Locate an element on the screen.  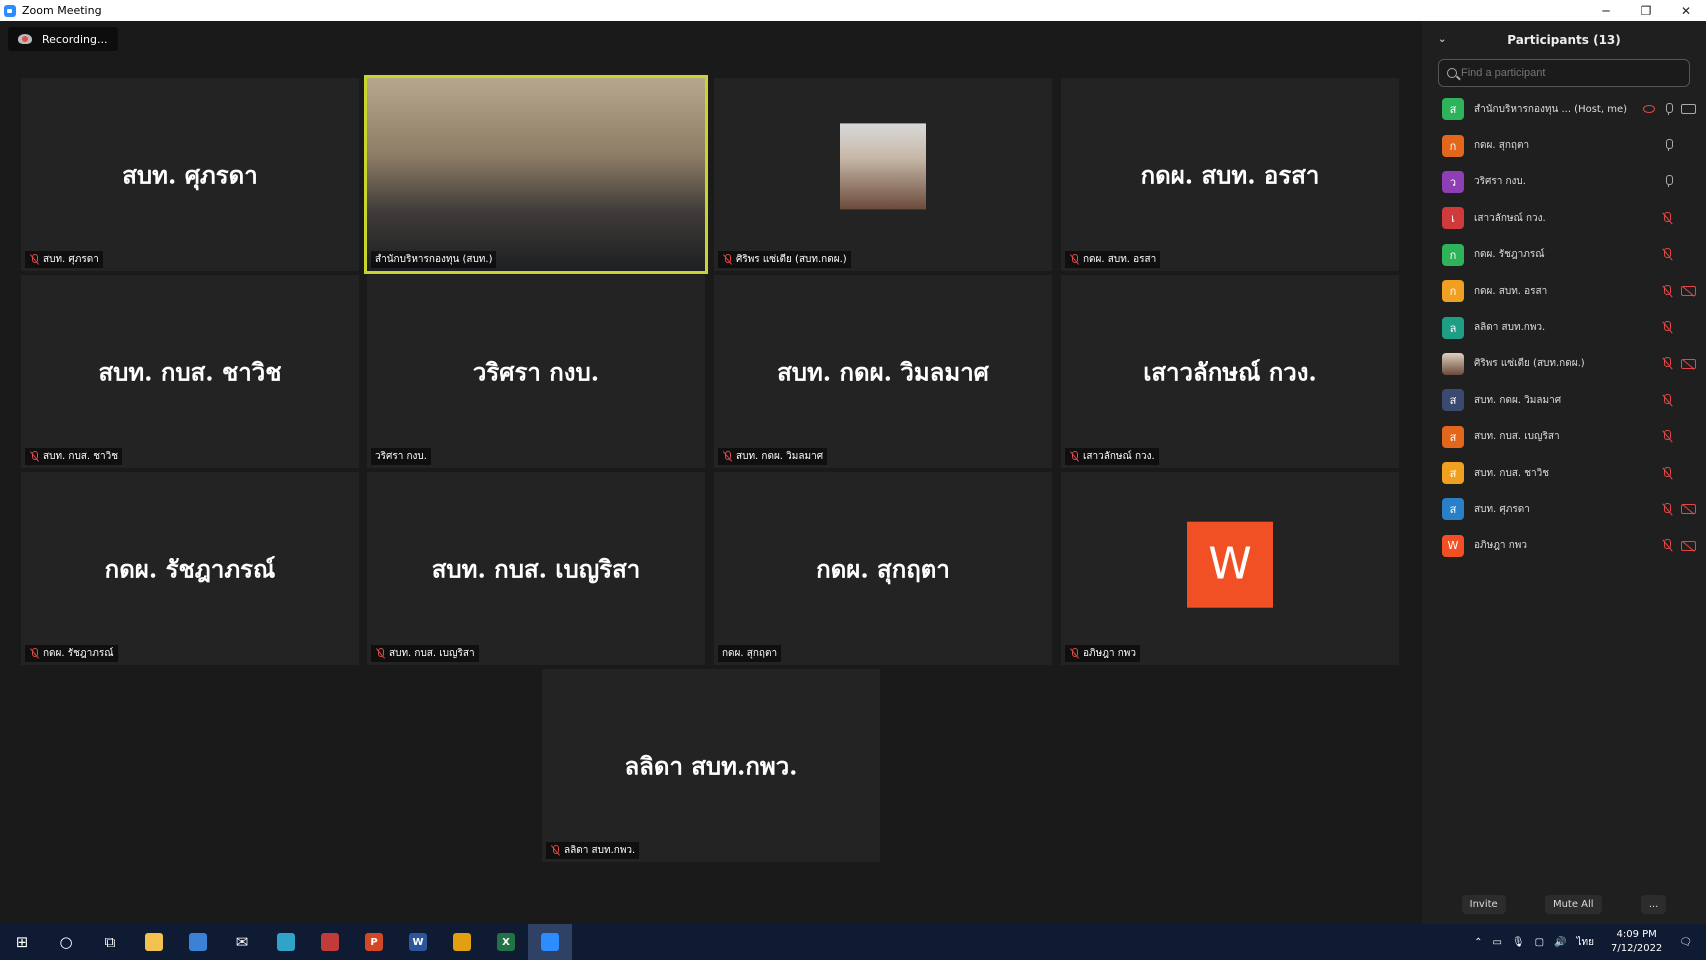
video-tile: วริศรา กงบ. วริศรา กงบ. is located at coordinates (536, 371).